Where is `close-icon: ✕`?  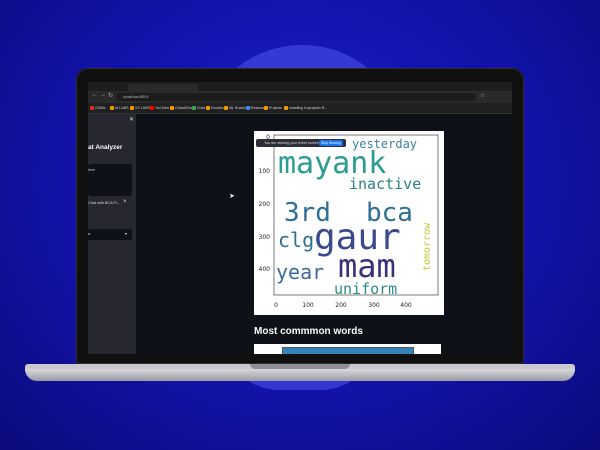
close-icon: ✕ is located at coordinates (131, 119).